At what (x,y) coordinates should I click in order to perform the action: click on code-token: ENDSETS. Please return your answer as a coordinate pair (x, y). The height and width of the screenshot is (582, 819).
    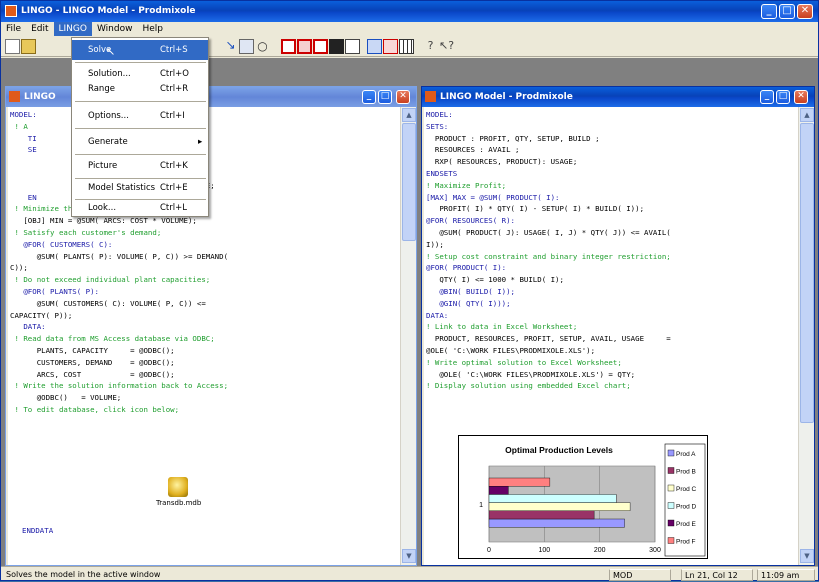
    Looking at the image, I should click on (442, 173).